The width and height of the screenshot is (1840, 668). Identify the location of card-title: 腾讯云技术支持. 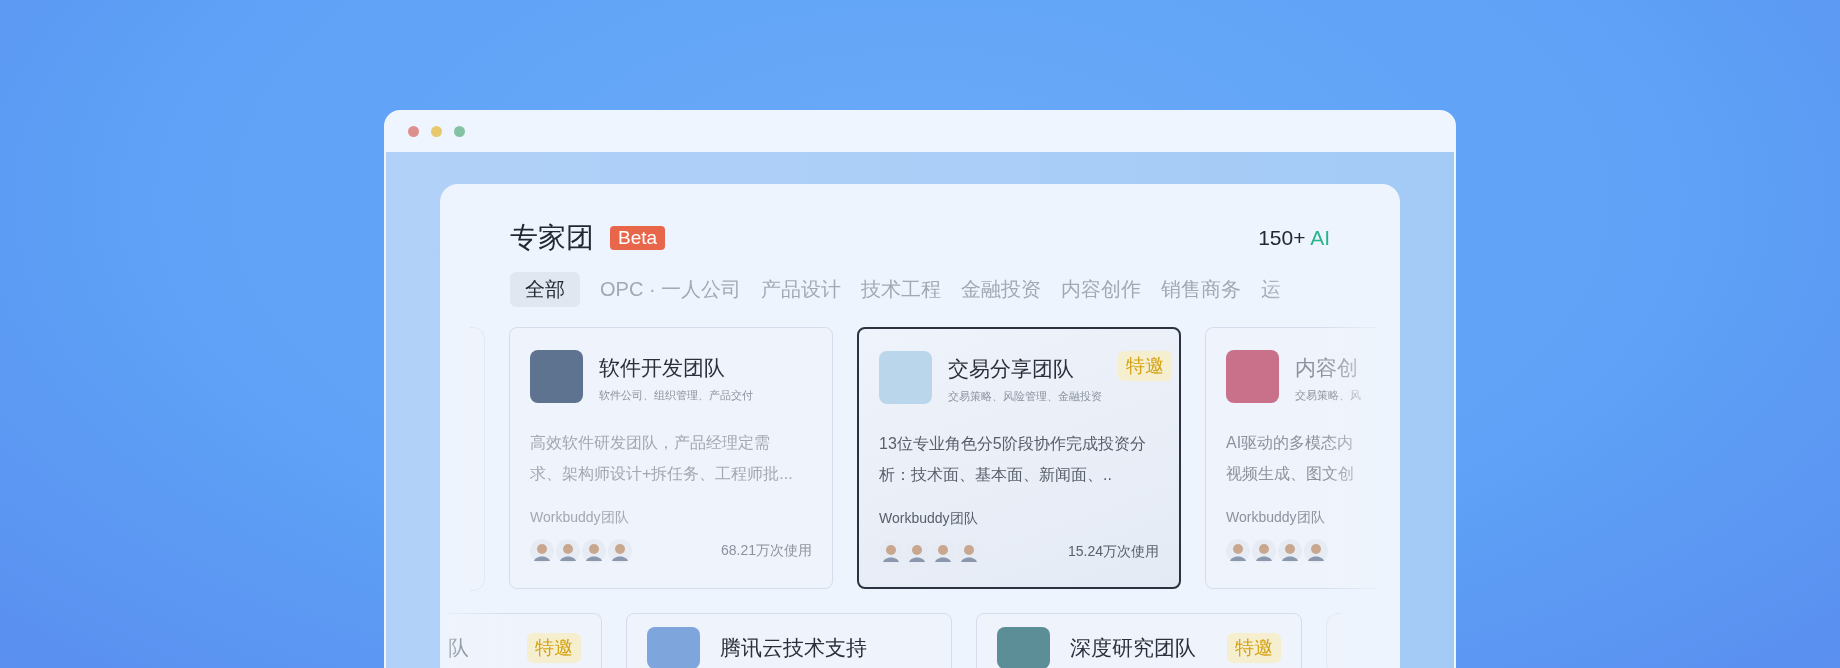
(794, 648).